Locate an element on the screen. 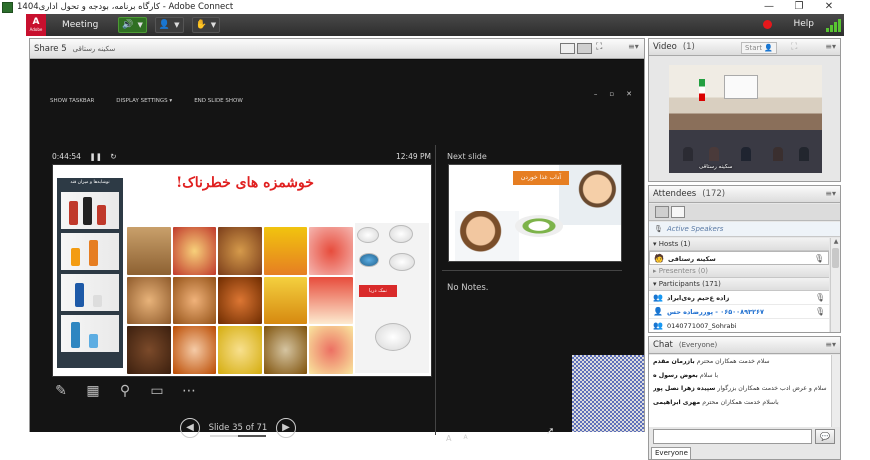 This screenshot has width=870, height=460. meeting-menu: Meeting is located at coordinates (80, 25).